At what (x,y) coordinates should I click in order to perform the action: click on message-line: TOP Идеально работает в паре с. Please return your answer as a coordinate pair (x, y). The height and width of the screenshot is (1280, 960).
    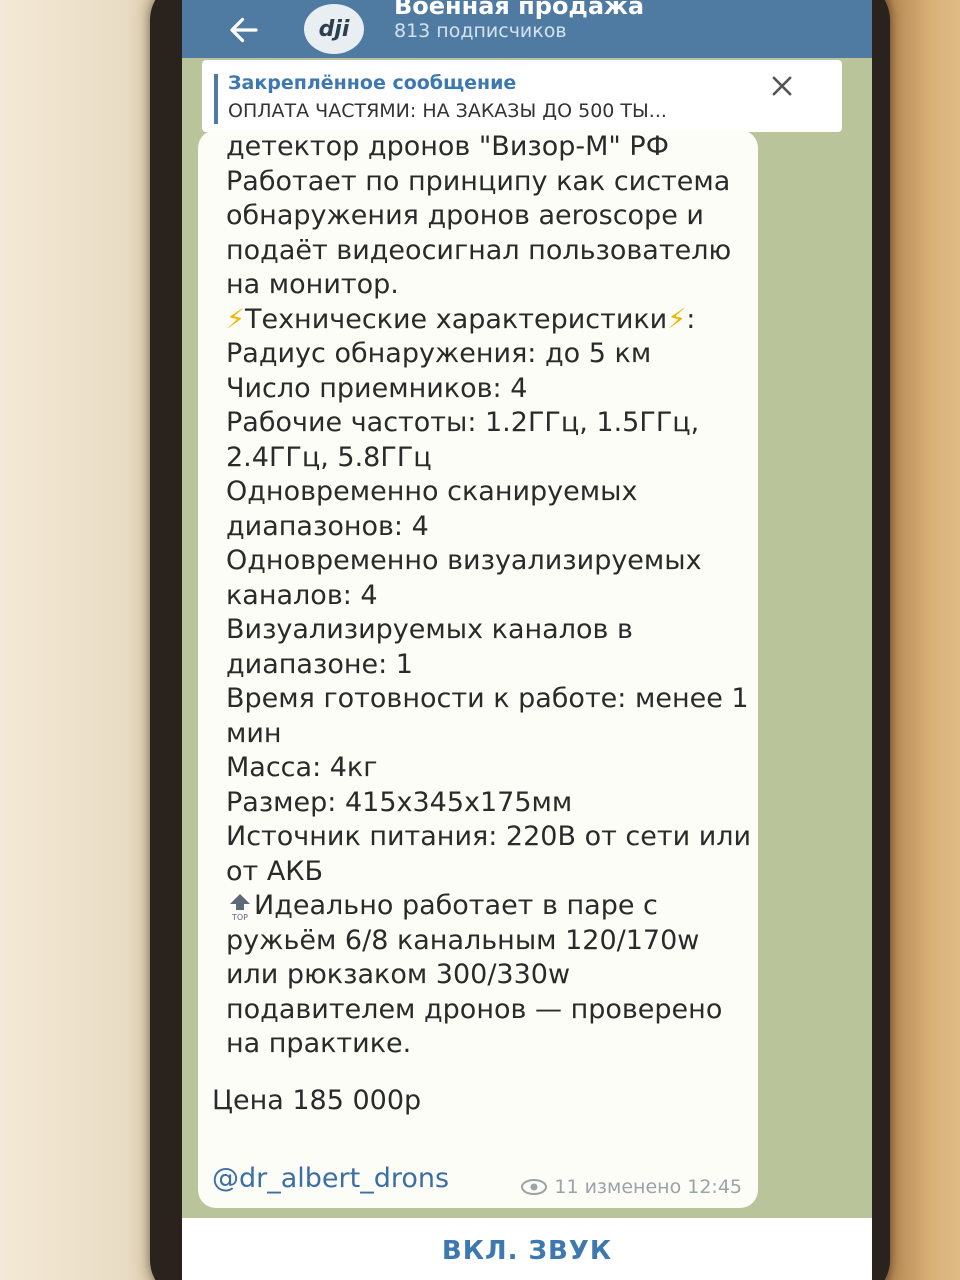
    Looking at the image, I should click on (496, 906).